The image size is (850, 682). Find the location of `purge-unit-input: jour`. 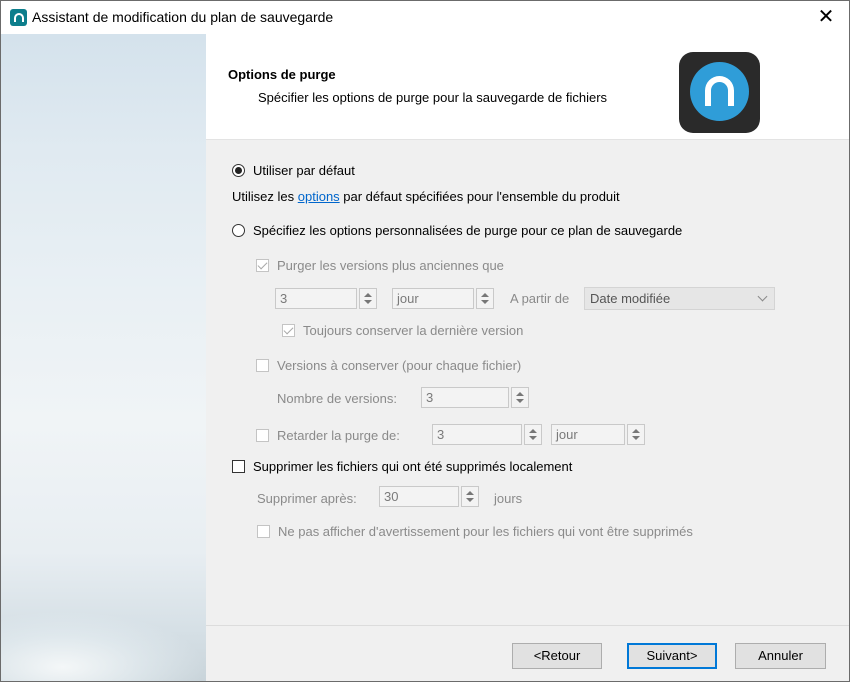

purge-unit-input: jour is located at coordinates (433, 298).